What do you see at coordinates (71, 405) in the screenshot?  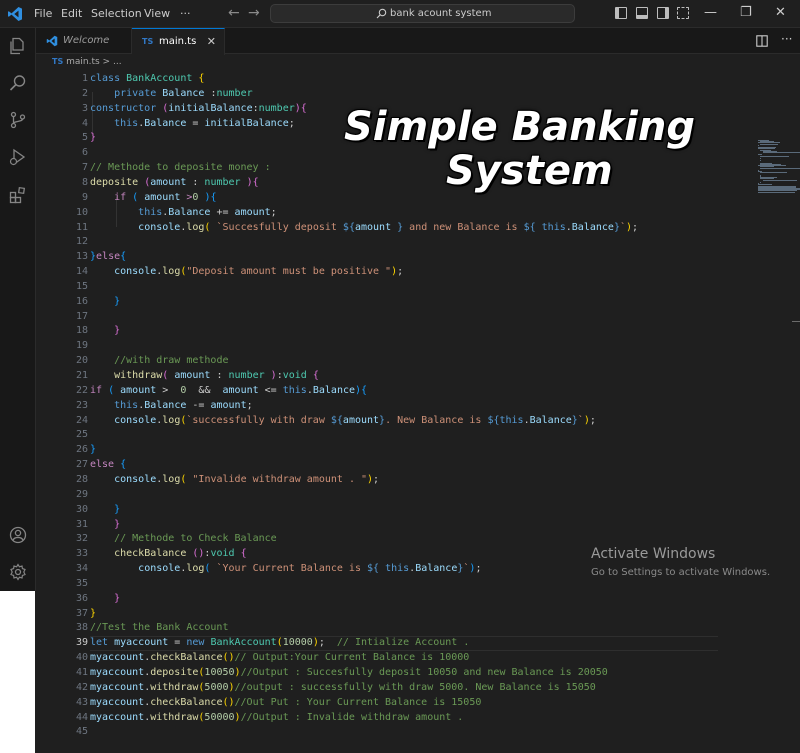 I see `line-number: 23` at bounding box center [71, 405].